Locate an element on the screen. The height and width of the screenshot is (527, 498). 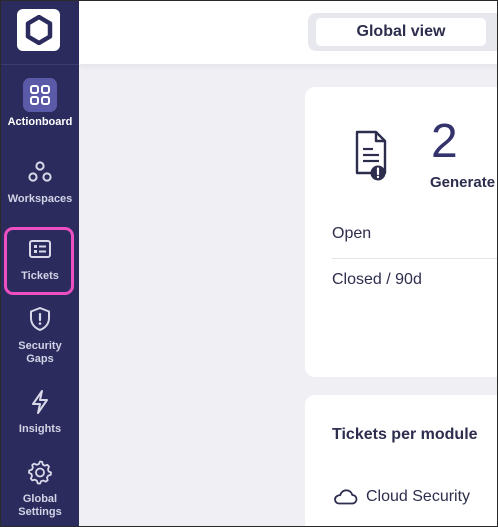
sidebar-item-insights: Insights is located at coordinates (40, 410).